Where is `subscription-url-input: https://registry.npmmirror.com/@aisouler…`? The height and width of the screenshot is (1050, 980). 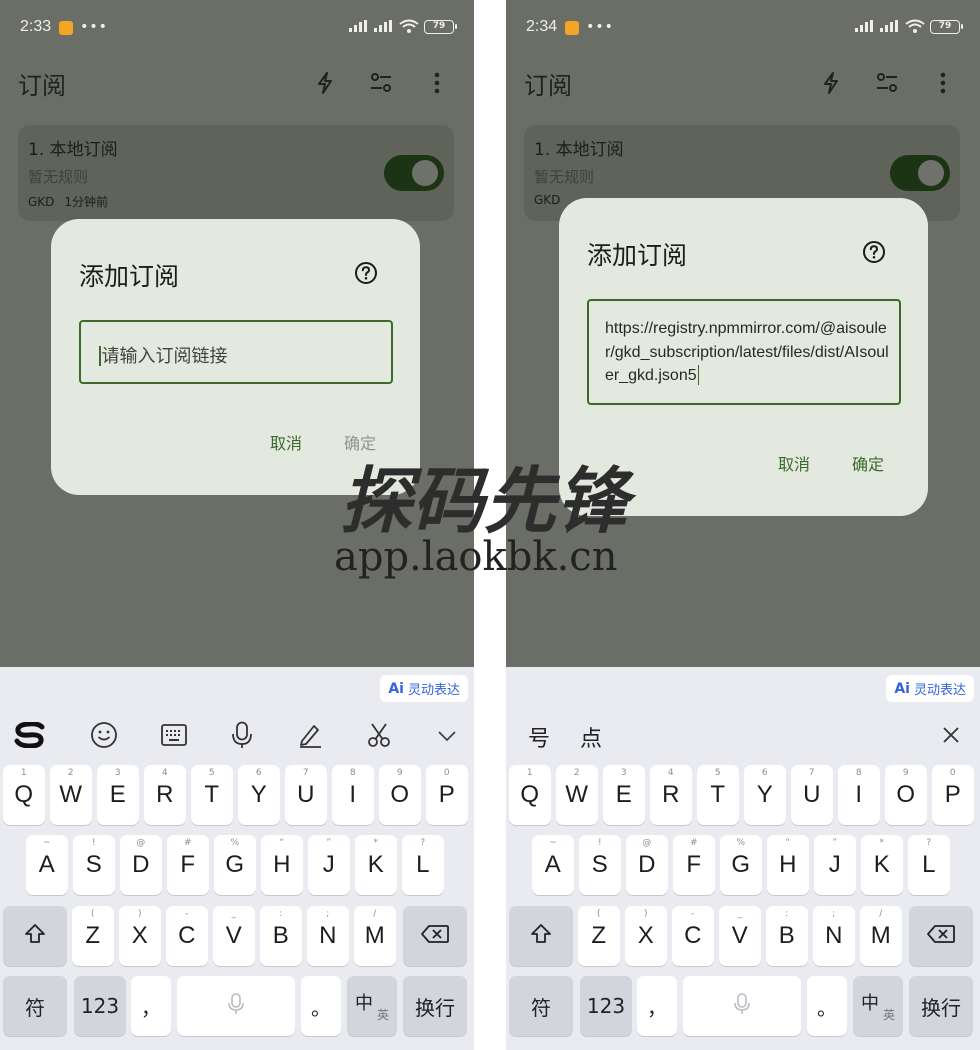 subscription-url-input: https://registry.npmmirror.com/@aisouler… is located at coordinates (744, 352).